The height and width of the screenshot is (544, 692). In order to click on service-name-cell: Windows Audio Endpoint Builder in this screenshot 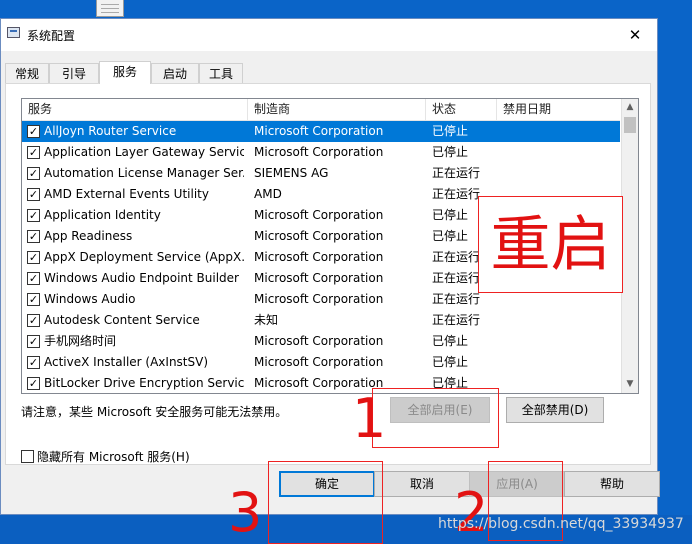, I will do `click(141, 278)`.